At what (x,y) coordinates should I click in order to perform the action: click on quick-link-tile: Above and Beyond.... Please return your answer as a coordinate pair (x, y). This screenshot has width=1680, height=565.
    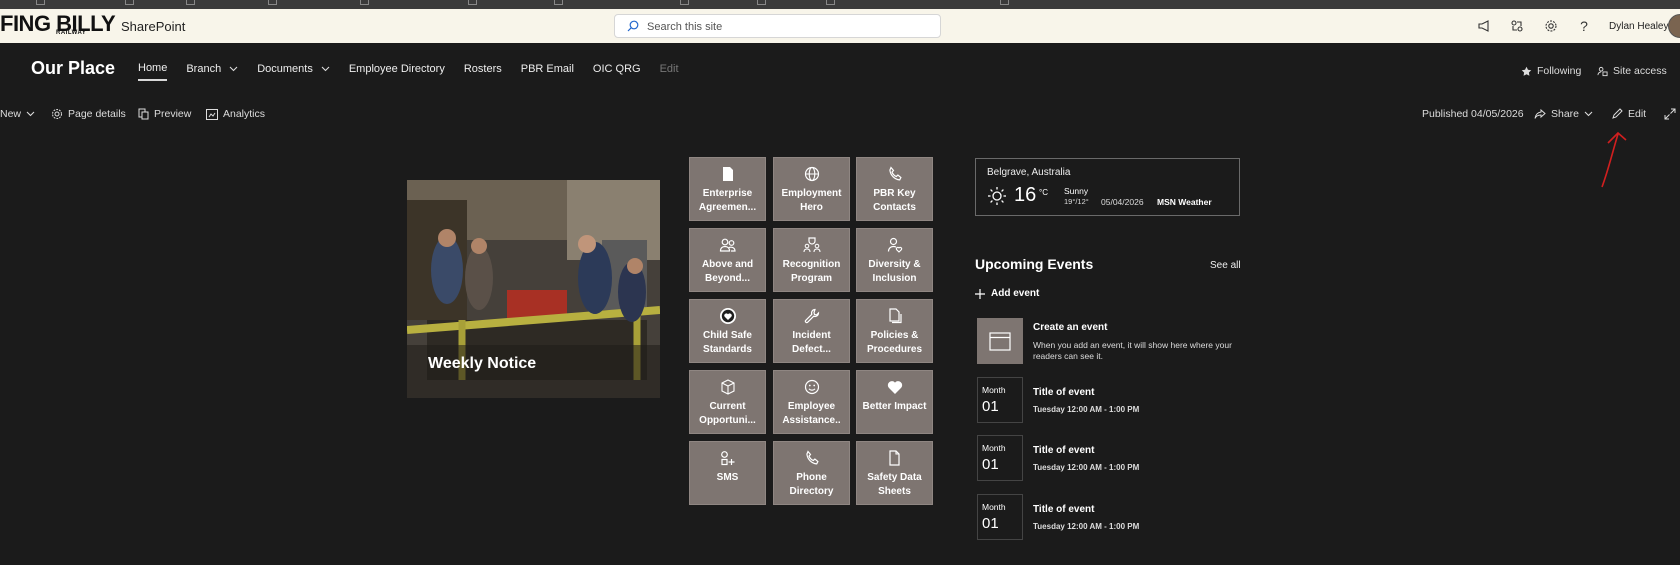
    Looking at the image, I should click on (727, 260).